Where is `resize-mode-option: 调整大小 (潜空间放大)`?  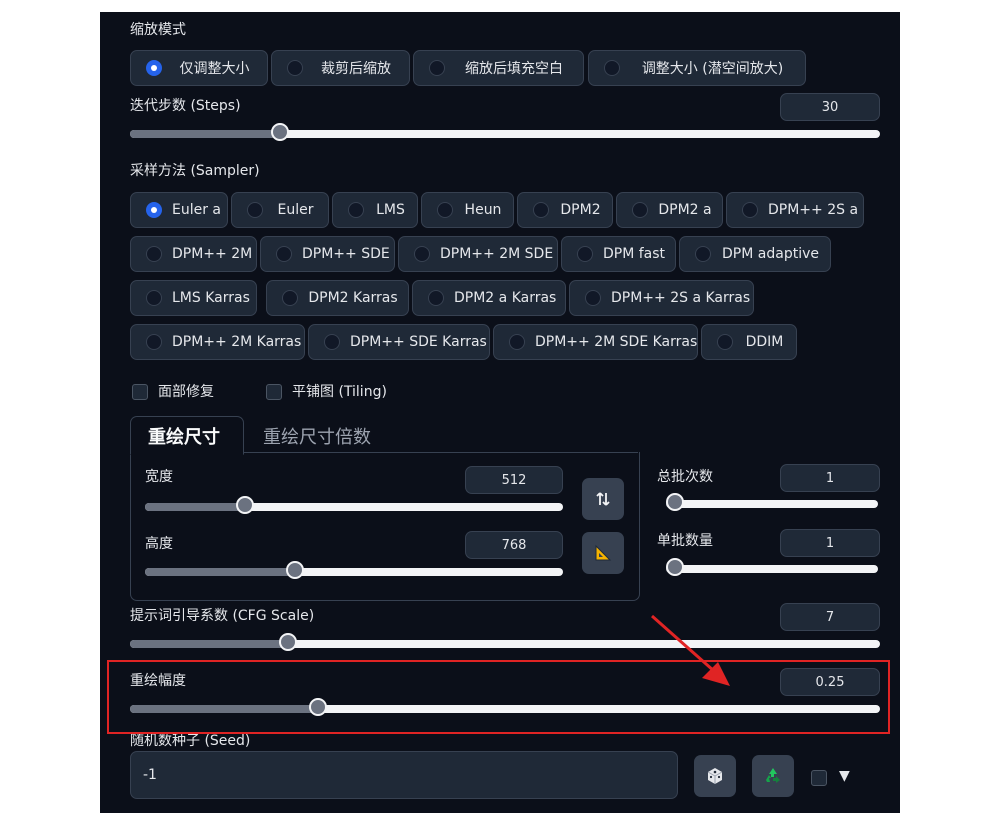
resize-mode-option: 调整大小 (潜空间放大) is located at coordinates (697, 68).